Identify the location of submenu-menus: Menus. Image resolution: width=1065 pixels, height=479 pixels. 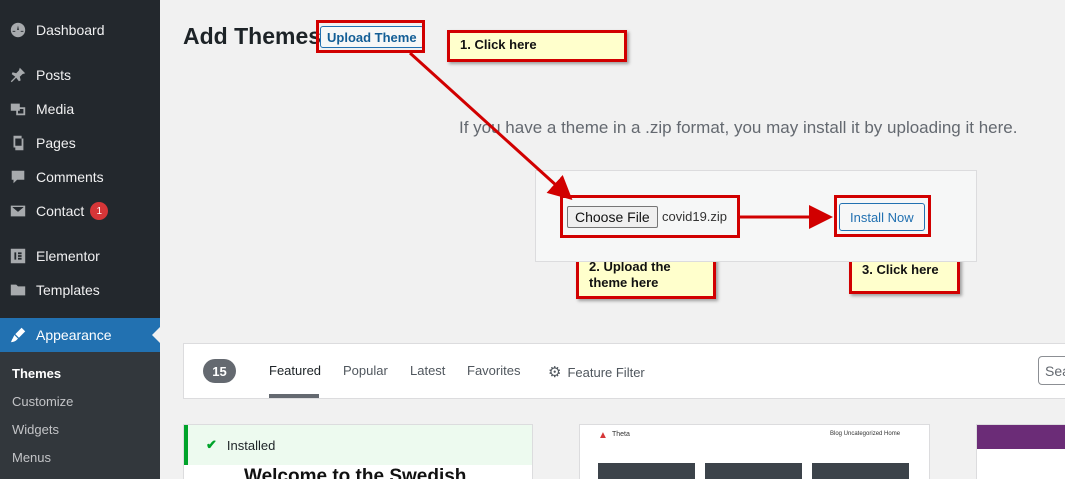
(31, 457).